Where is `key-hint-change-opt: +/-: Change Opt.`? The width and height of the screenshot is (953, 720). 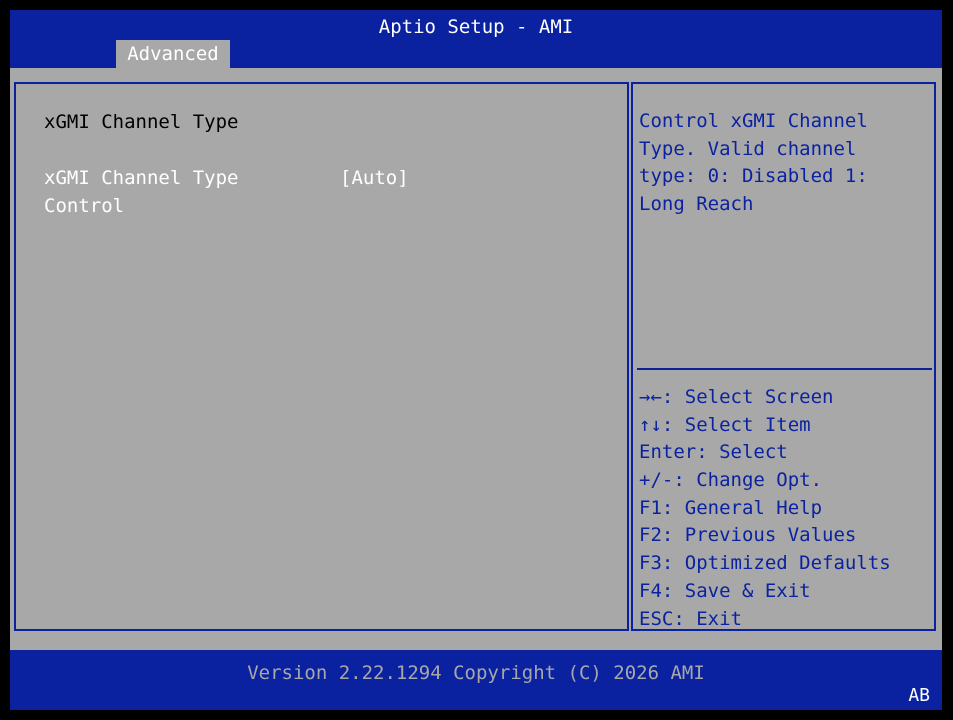
key-hint-change-opt: +/-: Change Opt. is located at coordinates (731, 480).